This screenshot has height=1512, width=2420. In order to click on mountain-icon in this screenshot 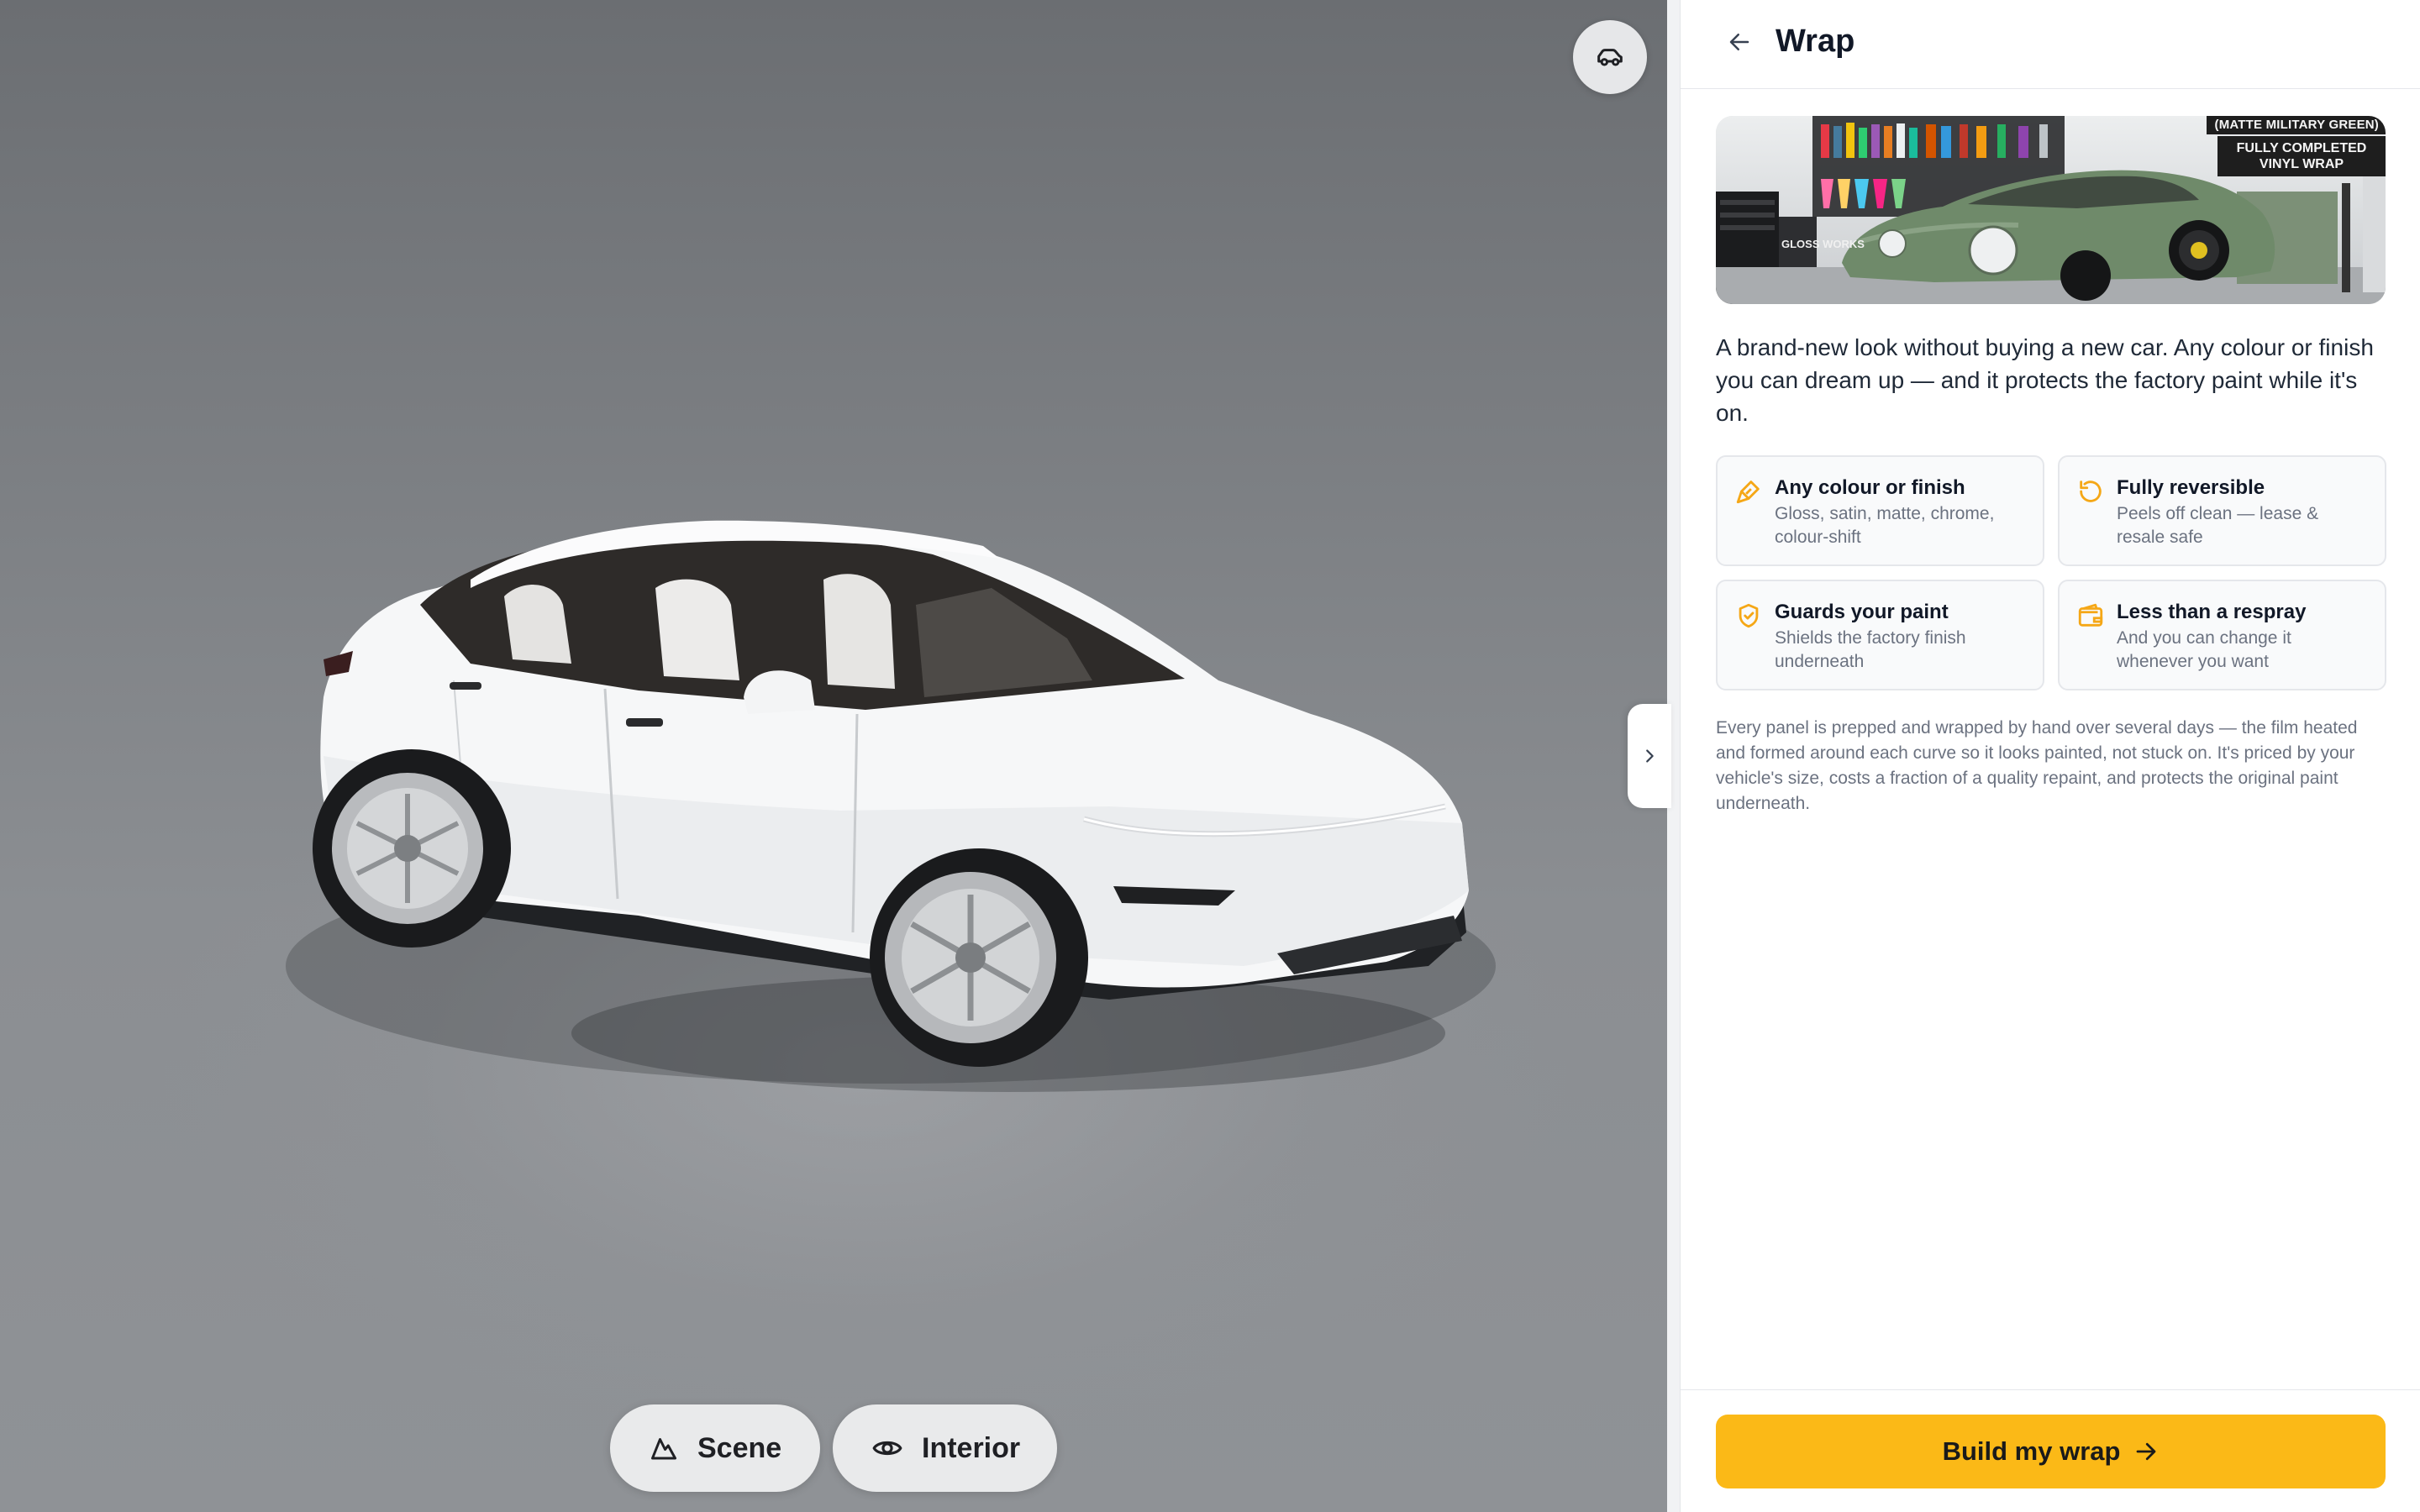, I will do `click(663, 1449)`.